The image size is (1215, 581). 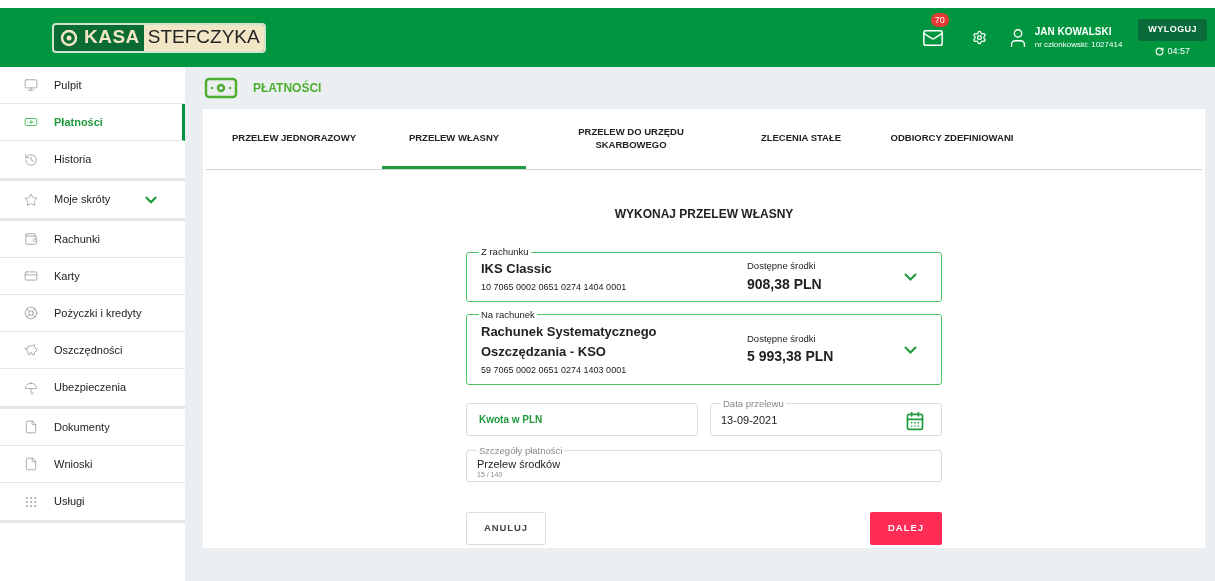 What do you see at coordinates (939, 19) in the screenshot?
I see `unread-count: 70` at bounding box center [939, 19].